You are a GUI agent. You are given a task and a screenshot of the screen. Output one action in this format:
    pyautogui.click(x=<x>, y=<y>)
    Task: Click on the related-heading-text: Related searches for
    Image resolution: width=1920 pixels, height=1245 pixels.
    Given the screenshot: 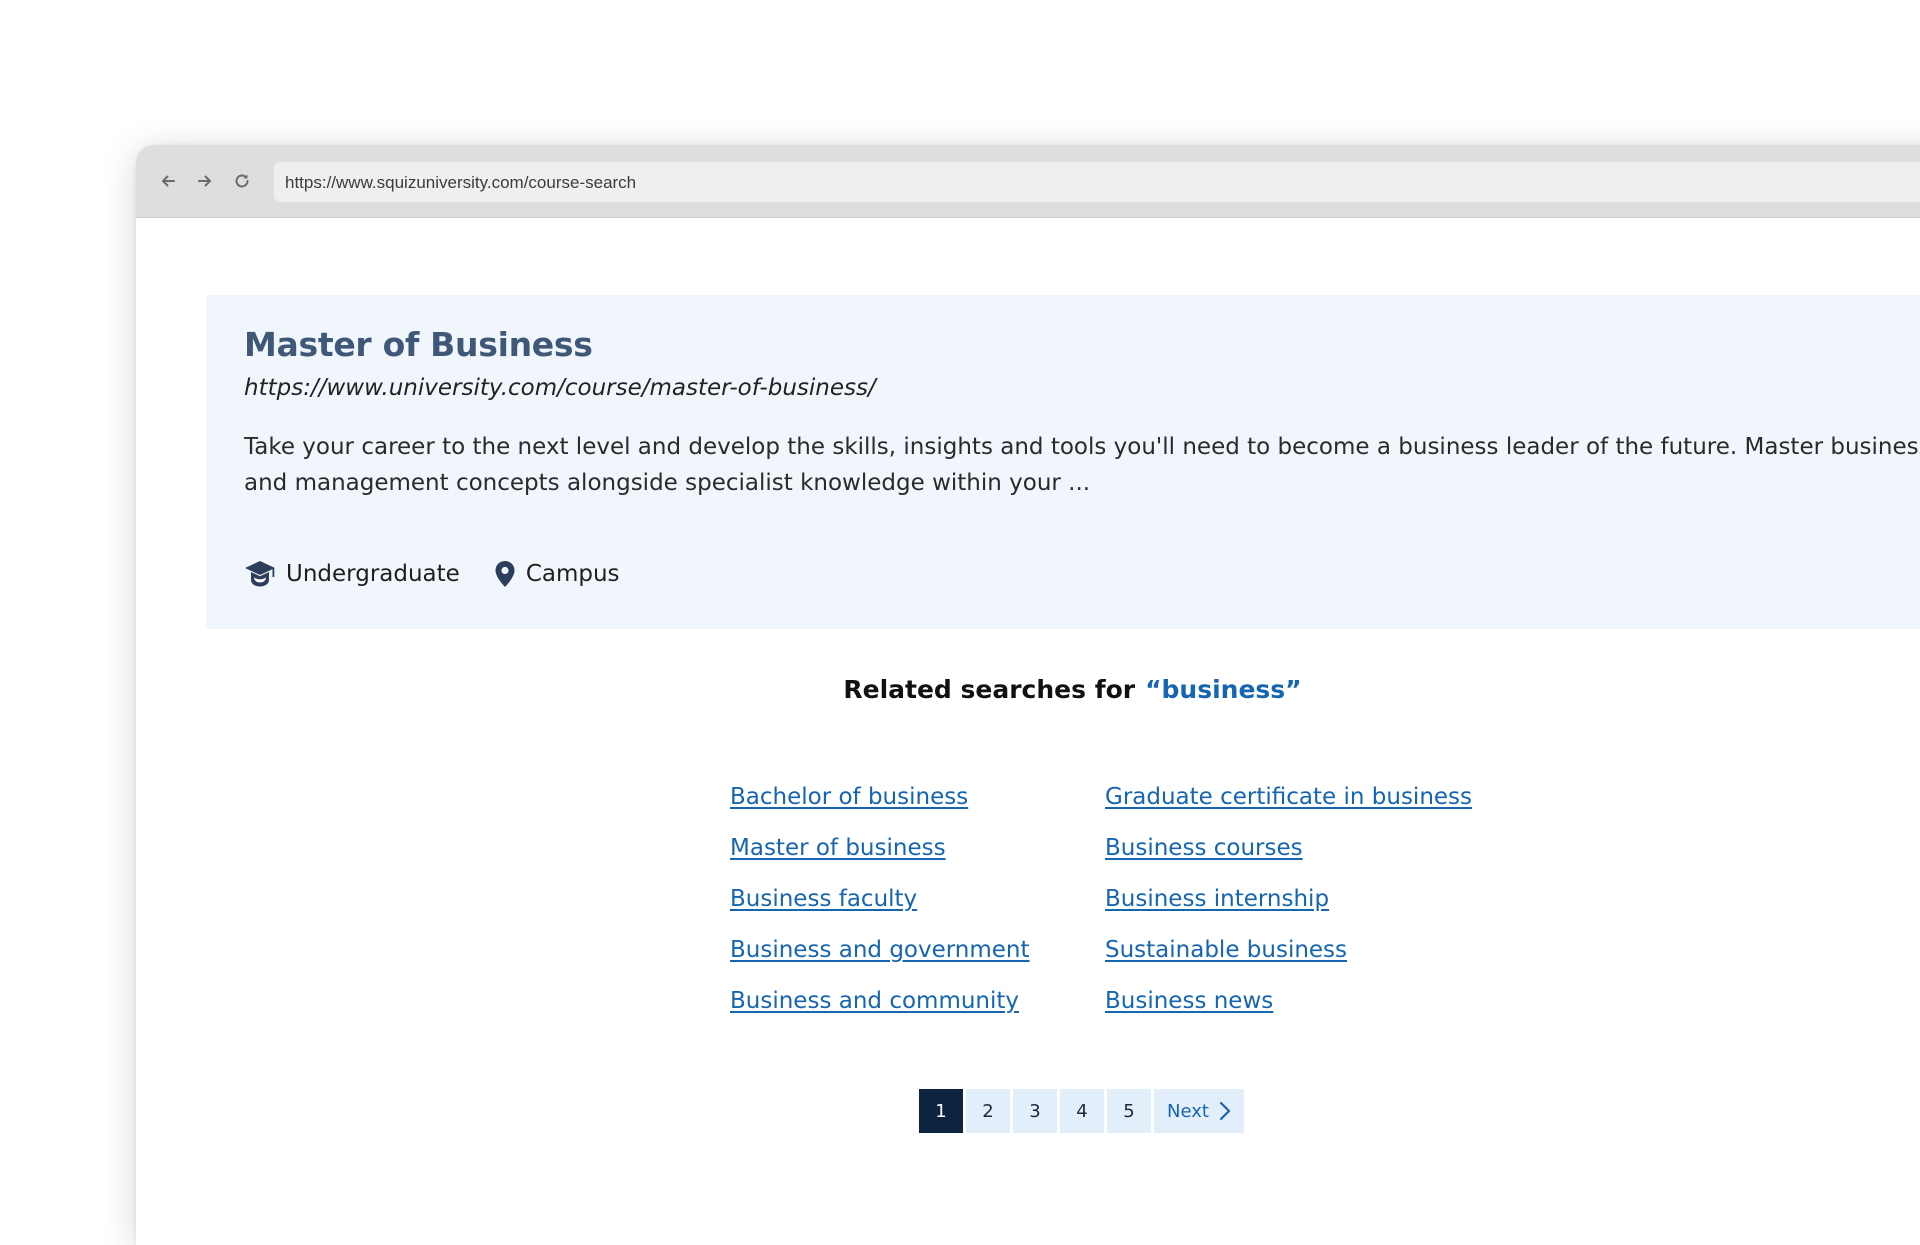 What is the action you would take?
    pyautogui.click(x=989, y=689)
    